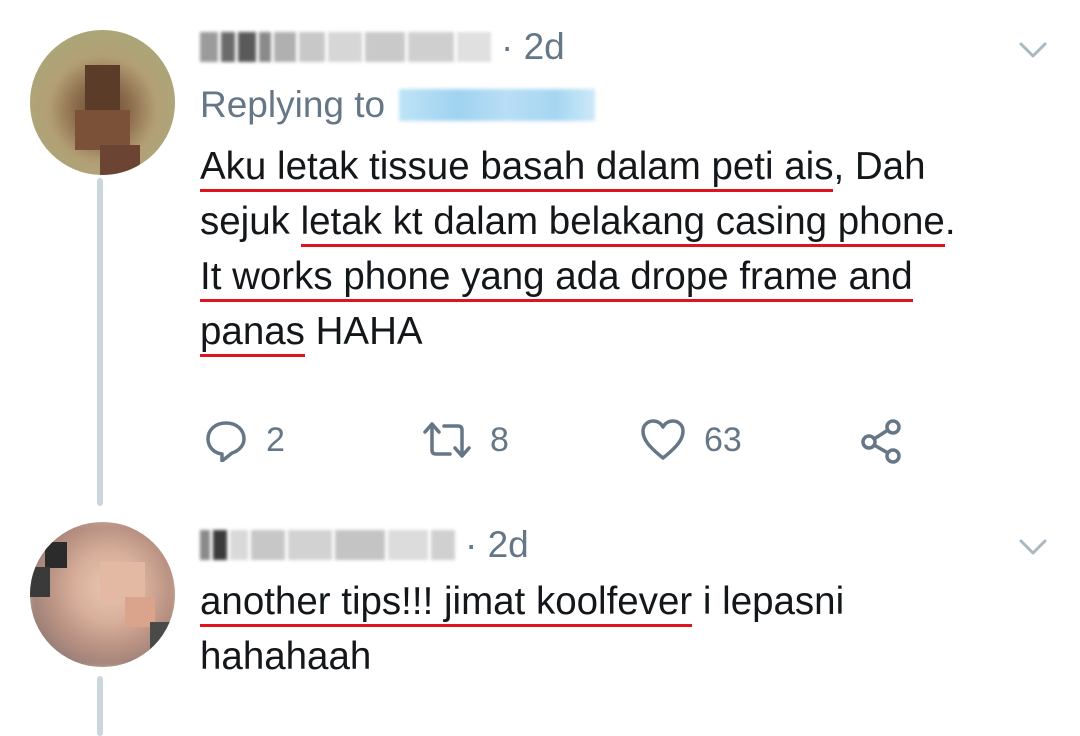 The width and height of the screenshot is (1080, 736). Describe the element at coordinates (768, 601) in the screenshot. I see `text-segment: i lepasni` at that location.